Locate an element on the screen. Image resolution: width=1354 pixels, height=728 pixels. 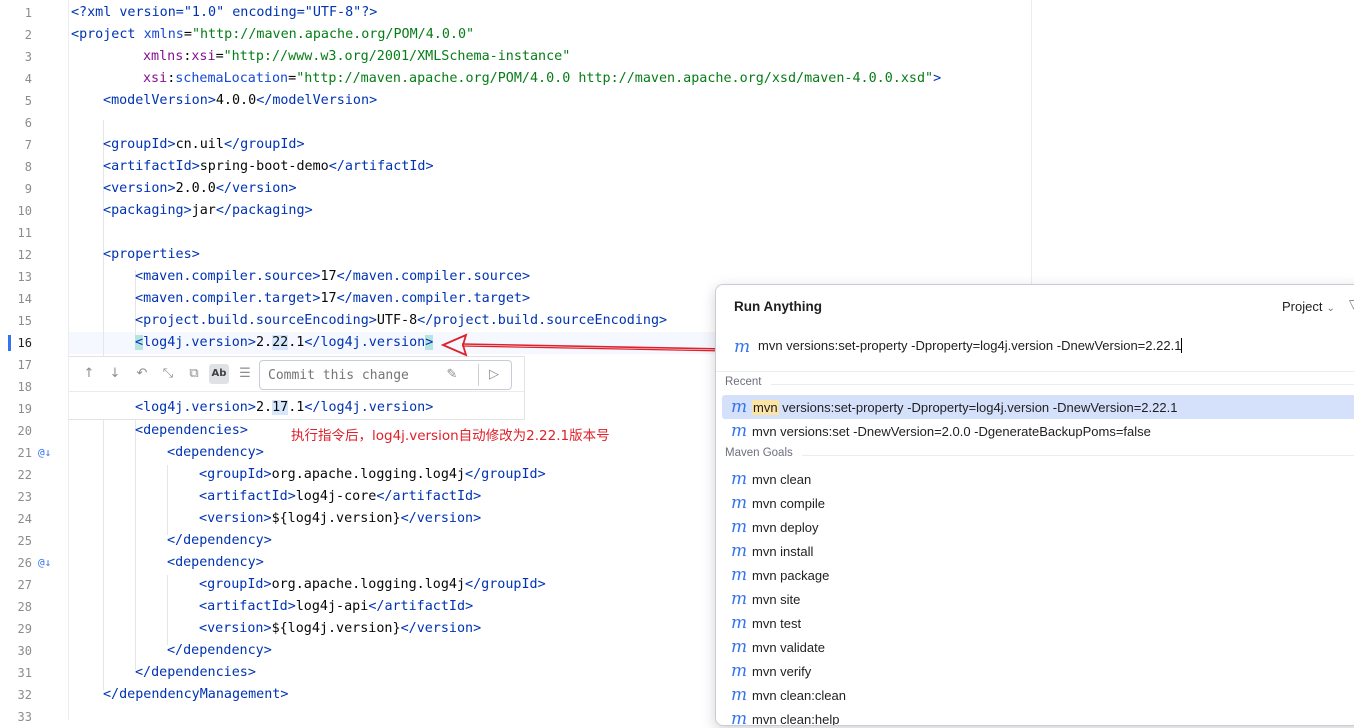
maven-goal-item: m mvn clean:help is located at coordinates (1038, 716).